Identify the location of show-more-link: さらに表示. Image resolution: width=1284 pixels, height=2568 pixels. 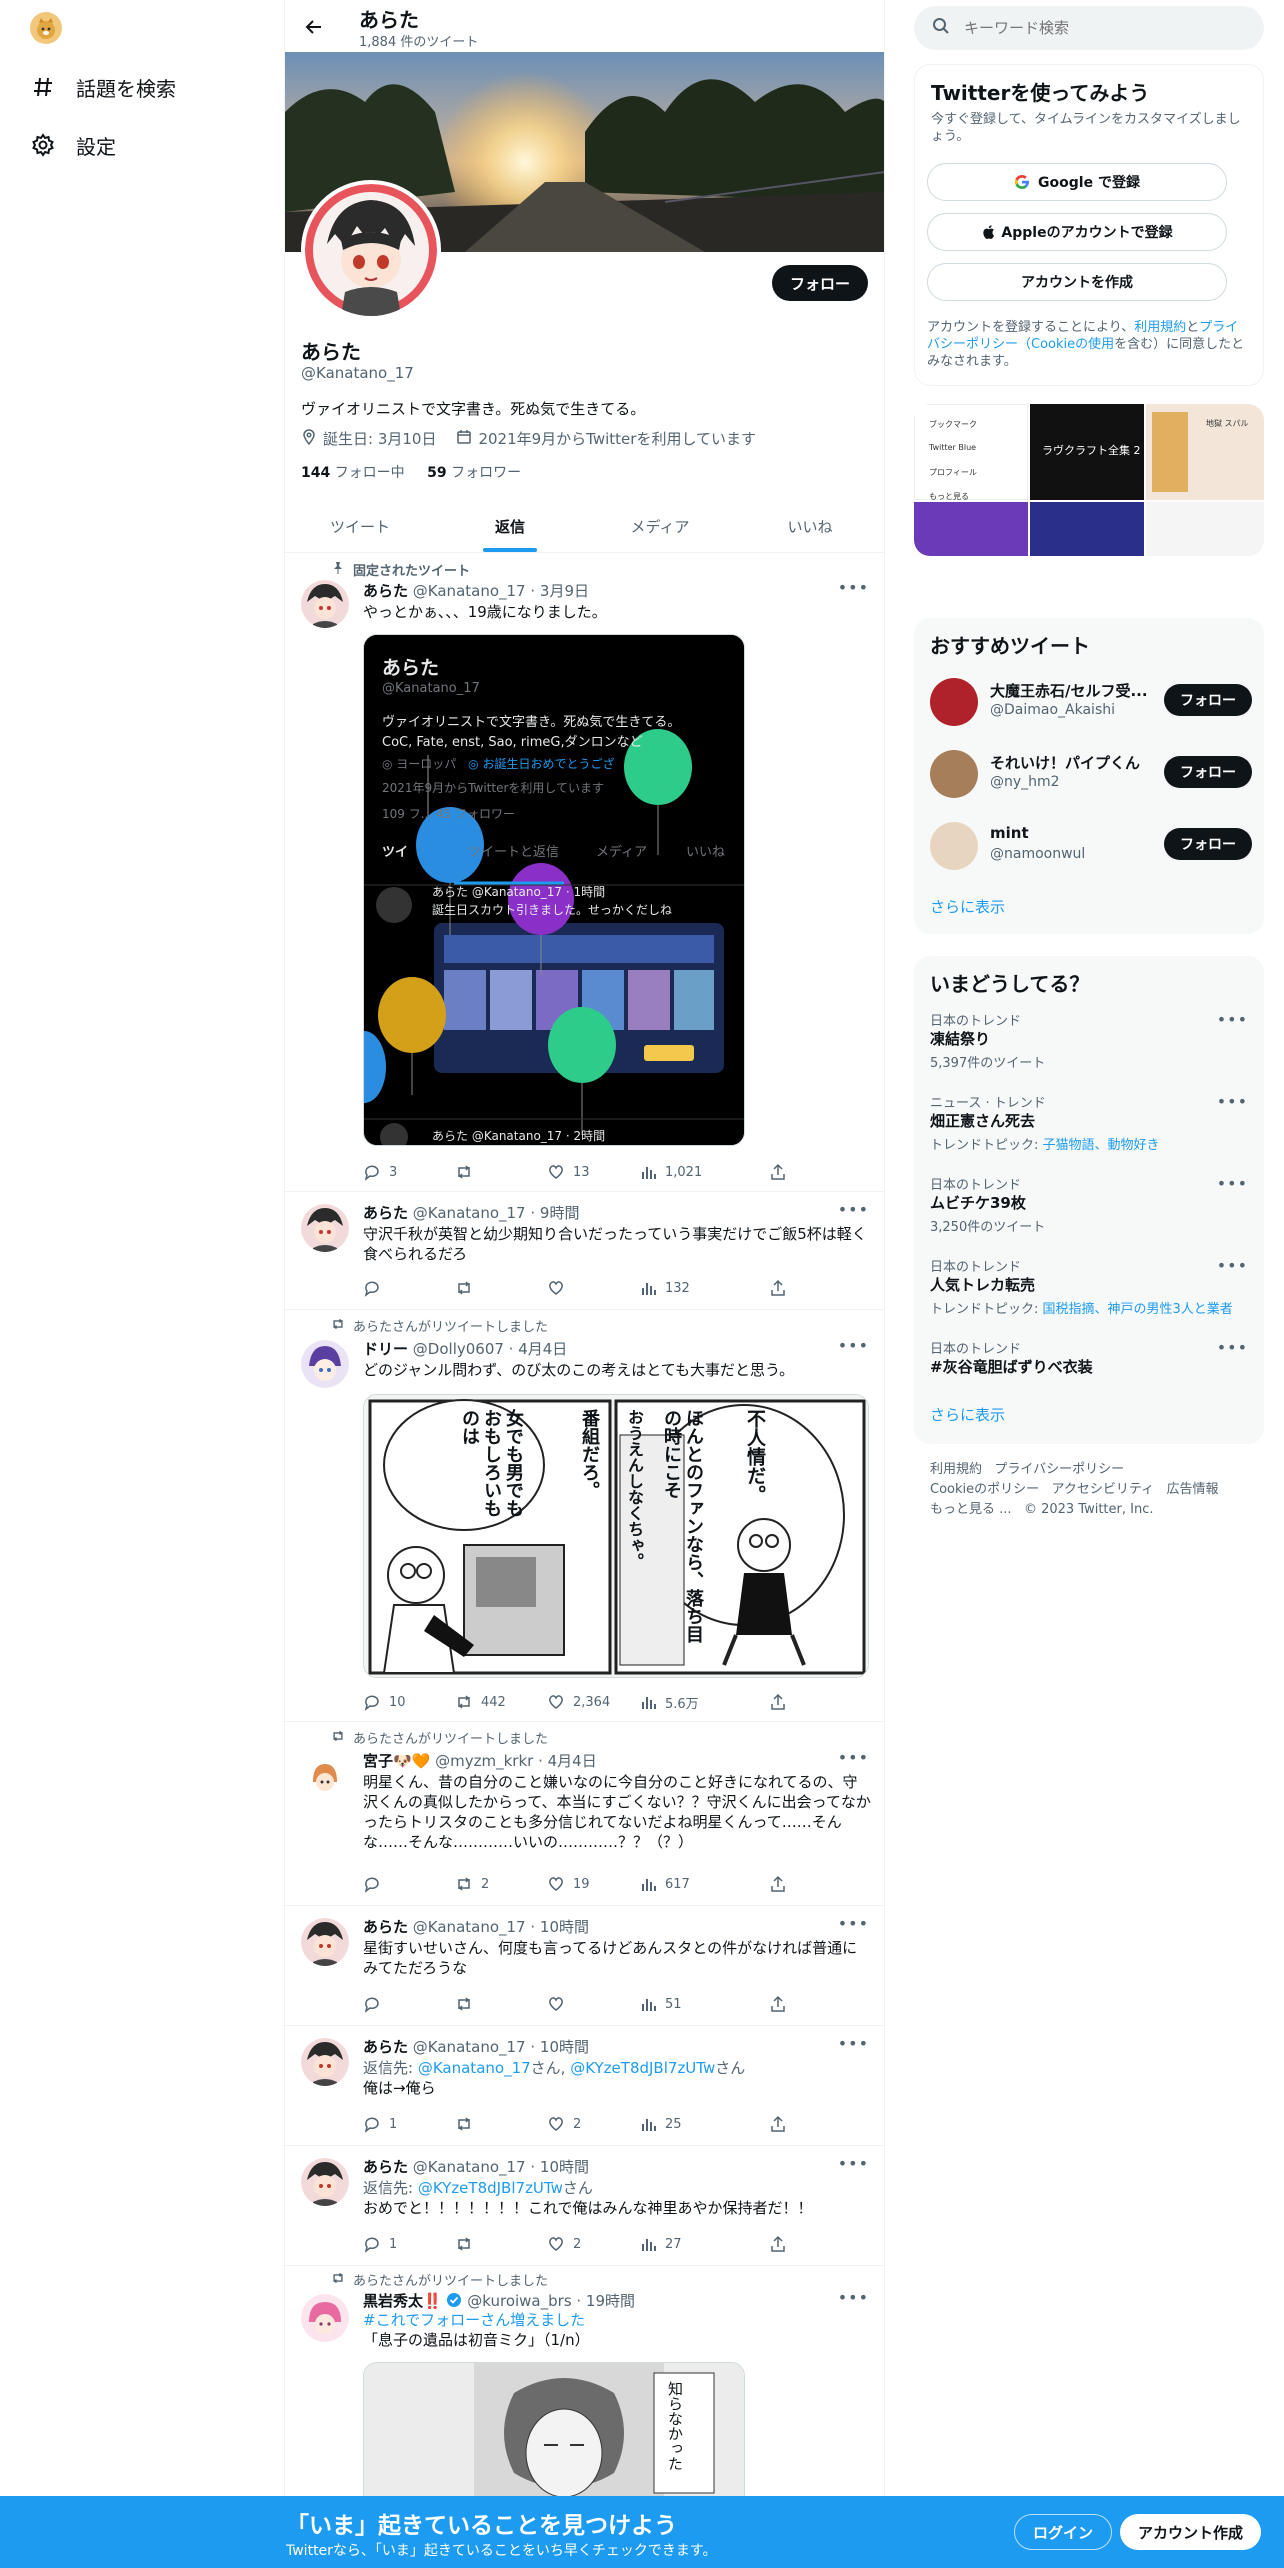
(967, 1414).